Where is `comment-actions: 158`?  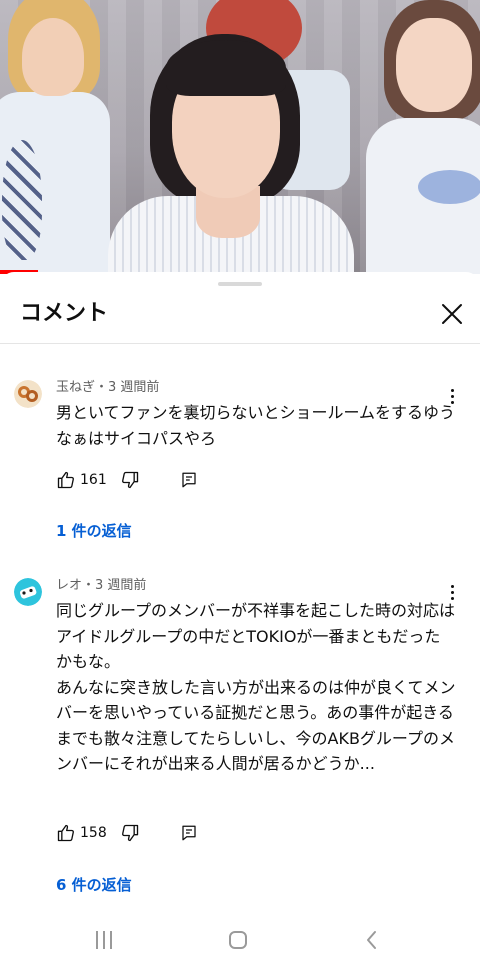
comment-actions: 158 is located at coordinates (156, 833).